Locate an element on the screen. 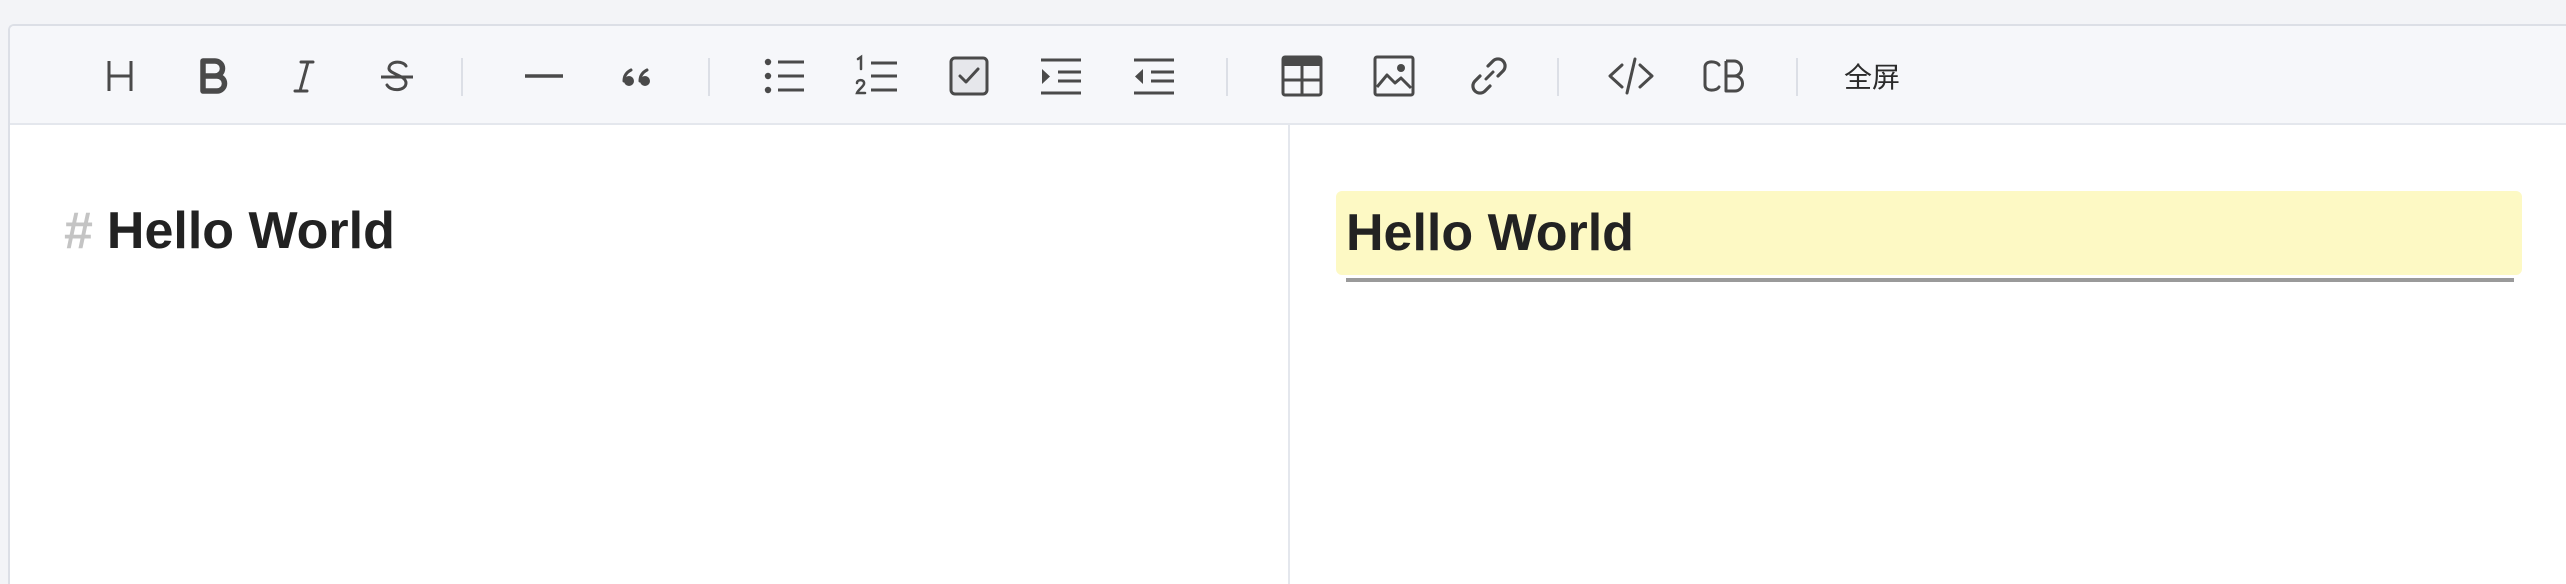 Image resolution: width=2566 pixels, height=584 pixels. bullet-list-button is located at coordinates (785, 76).